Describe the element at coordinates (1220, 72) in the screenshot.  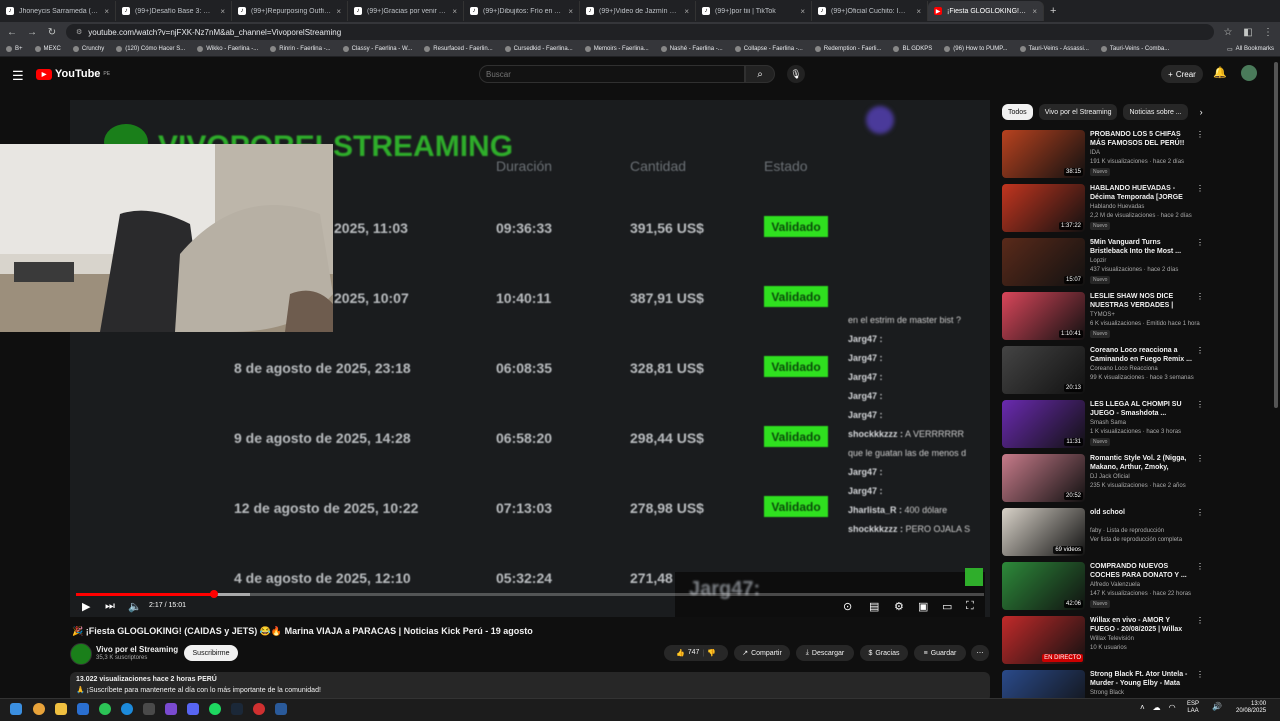
I see `notifications-icon: 🔔` at that location.